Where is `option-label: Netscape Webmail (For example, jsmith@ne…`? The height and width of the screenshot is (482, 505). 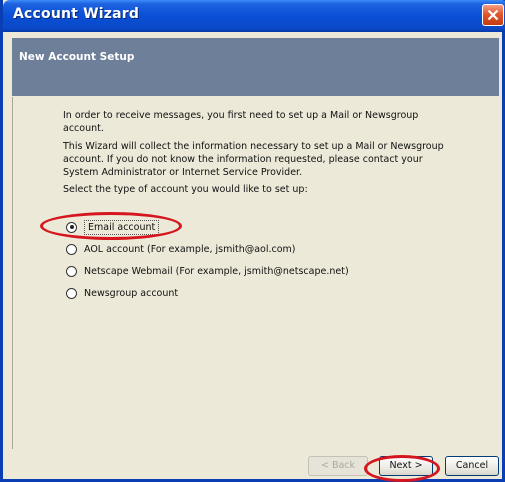
option-label: Netscape Webmail (For example, jsmith@ne… is located at coordinates (216, 271).